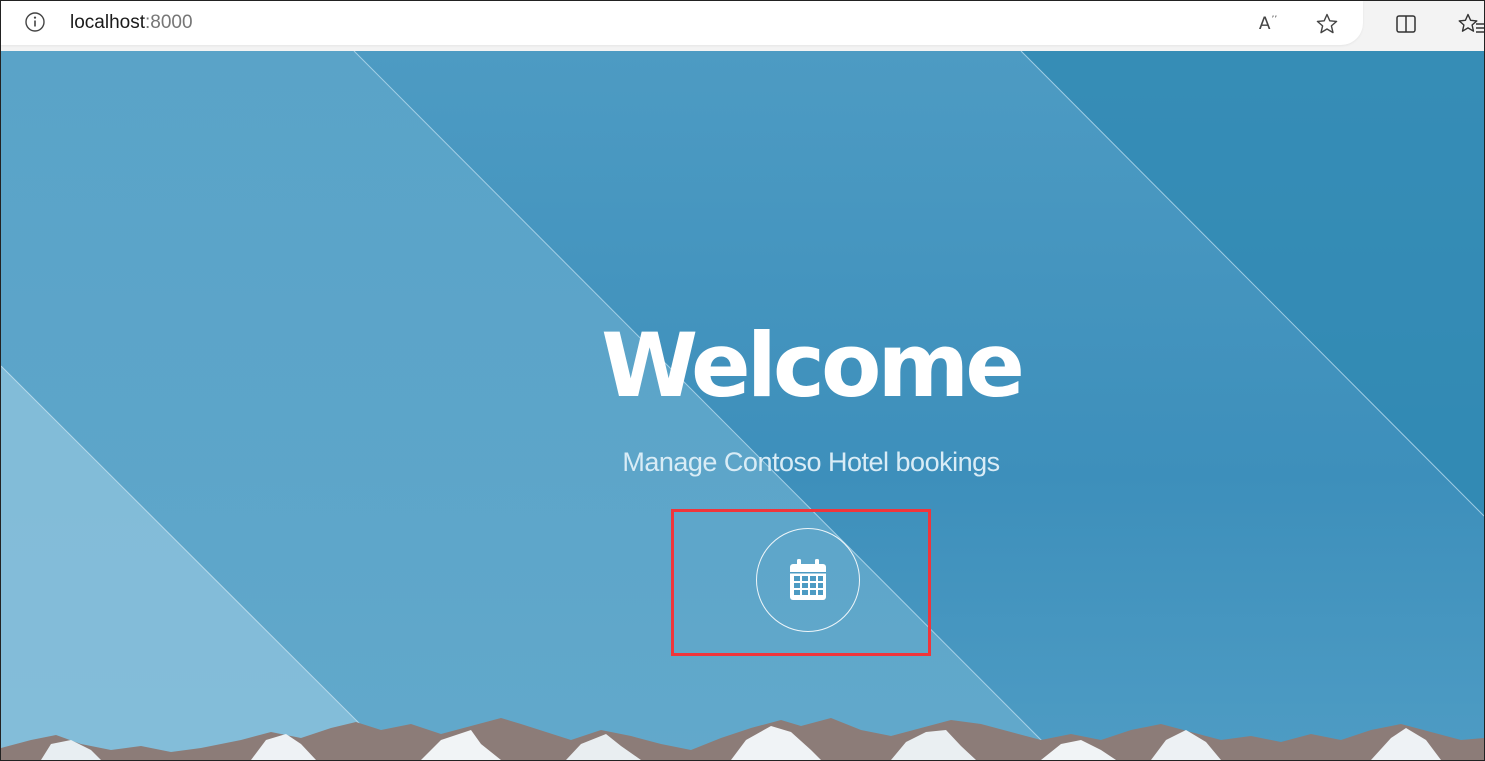  What do you see at coordinates (107, 22) in the screenshot?
I see `url-host: localhost` at bounding box center [107, 22].